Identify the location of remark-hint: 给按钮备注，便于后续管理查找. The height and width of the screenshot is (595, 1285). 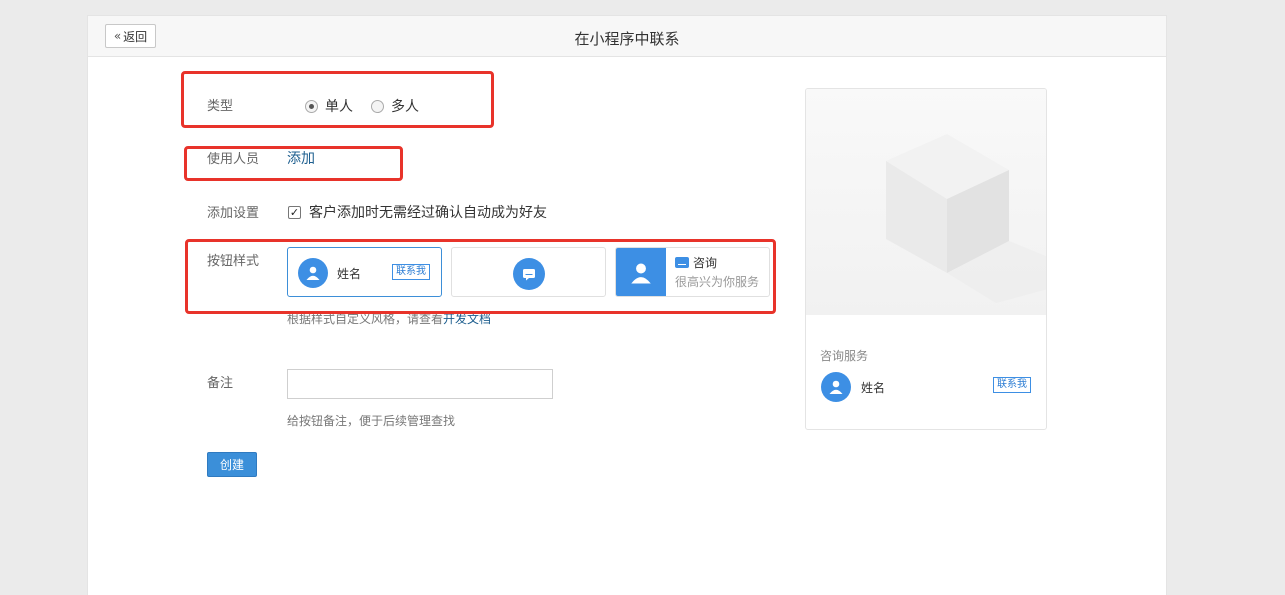
(371, 421).